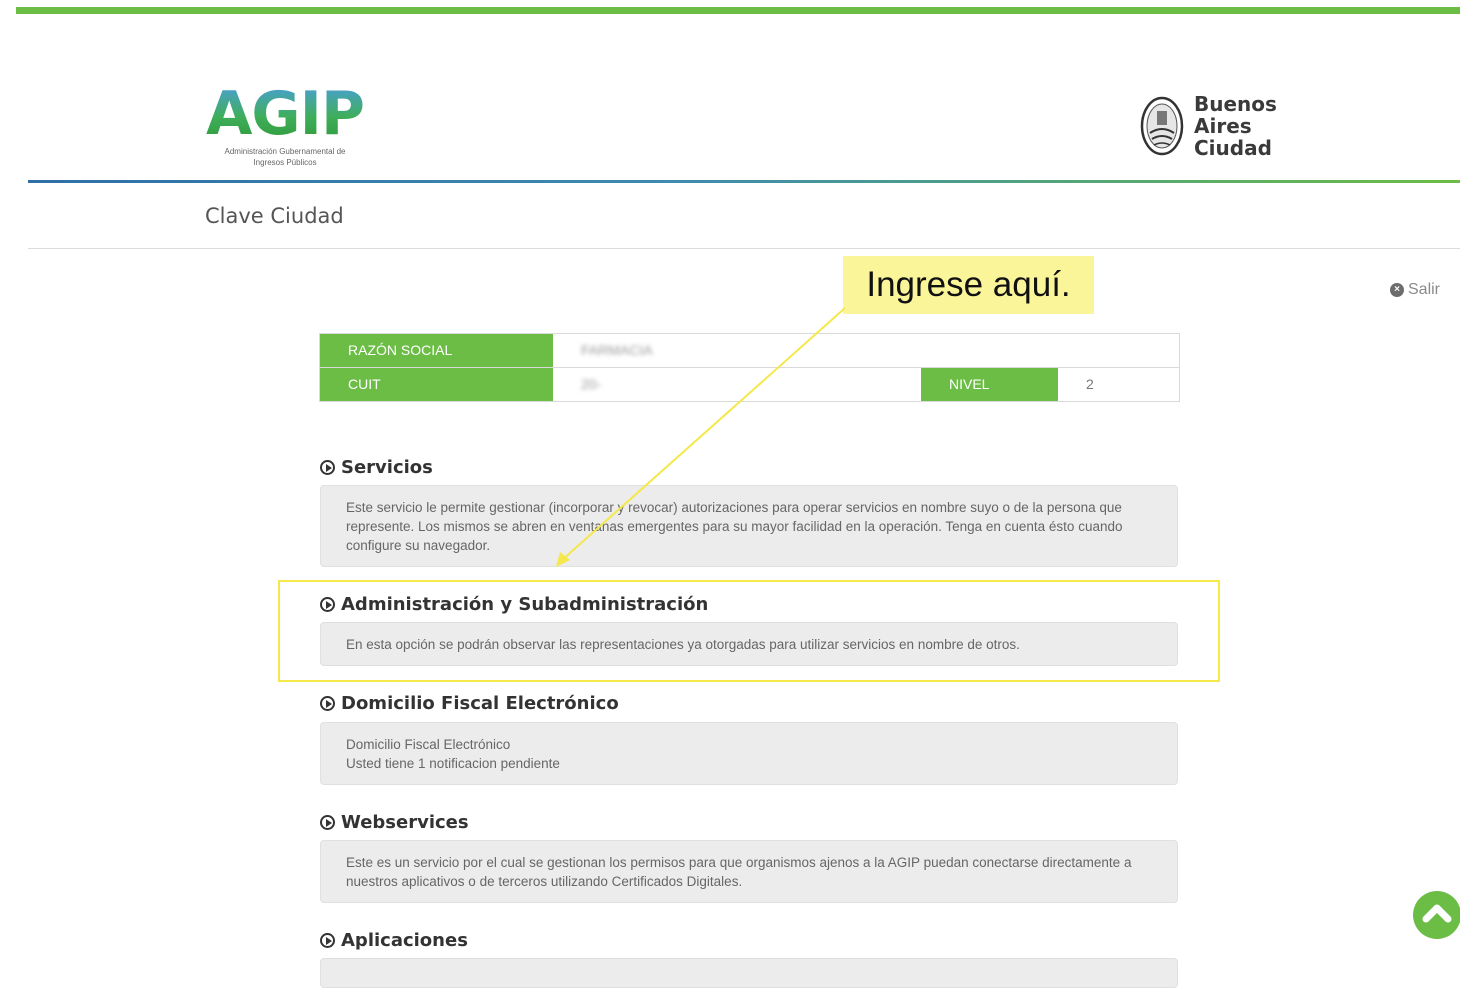 The width and height of the screenshot is (1460, 988). Describe the element at coordinates (1397, 290) in the screenshot. I see `close-circle-icon: ×` at that location.